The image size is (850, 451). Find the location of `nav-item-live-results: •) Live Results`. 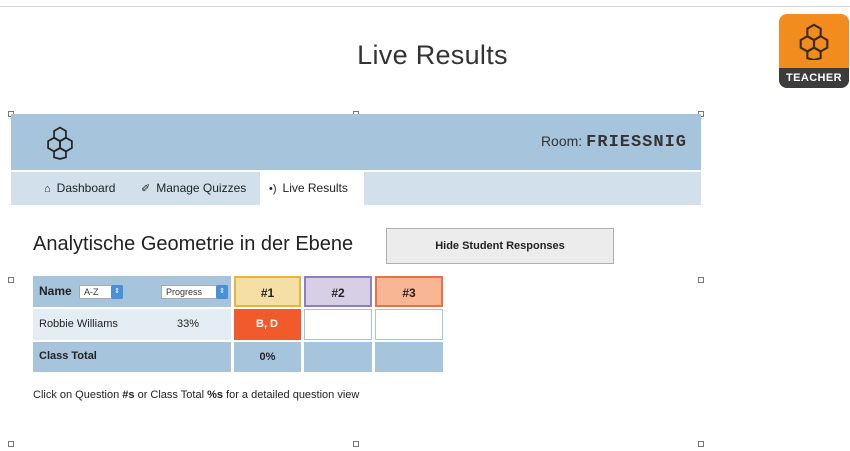

nav-item-live-results: •) Live Results is located at coordinates (312, 188).